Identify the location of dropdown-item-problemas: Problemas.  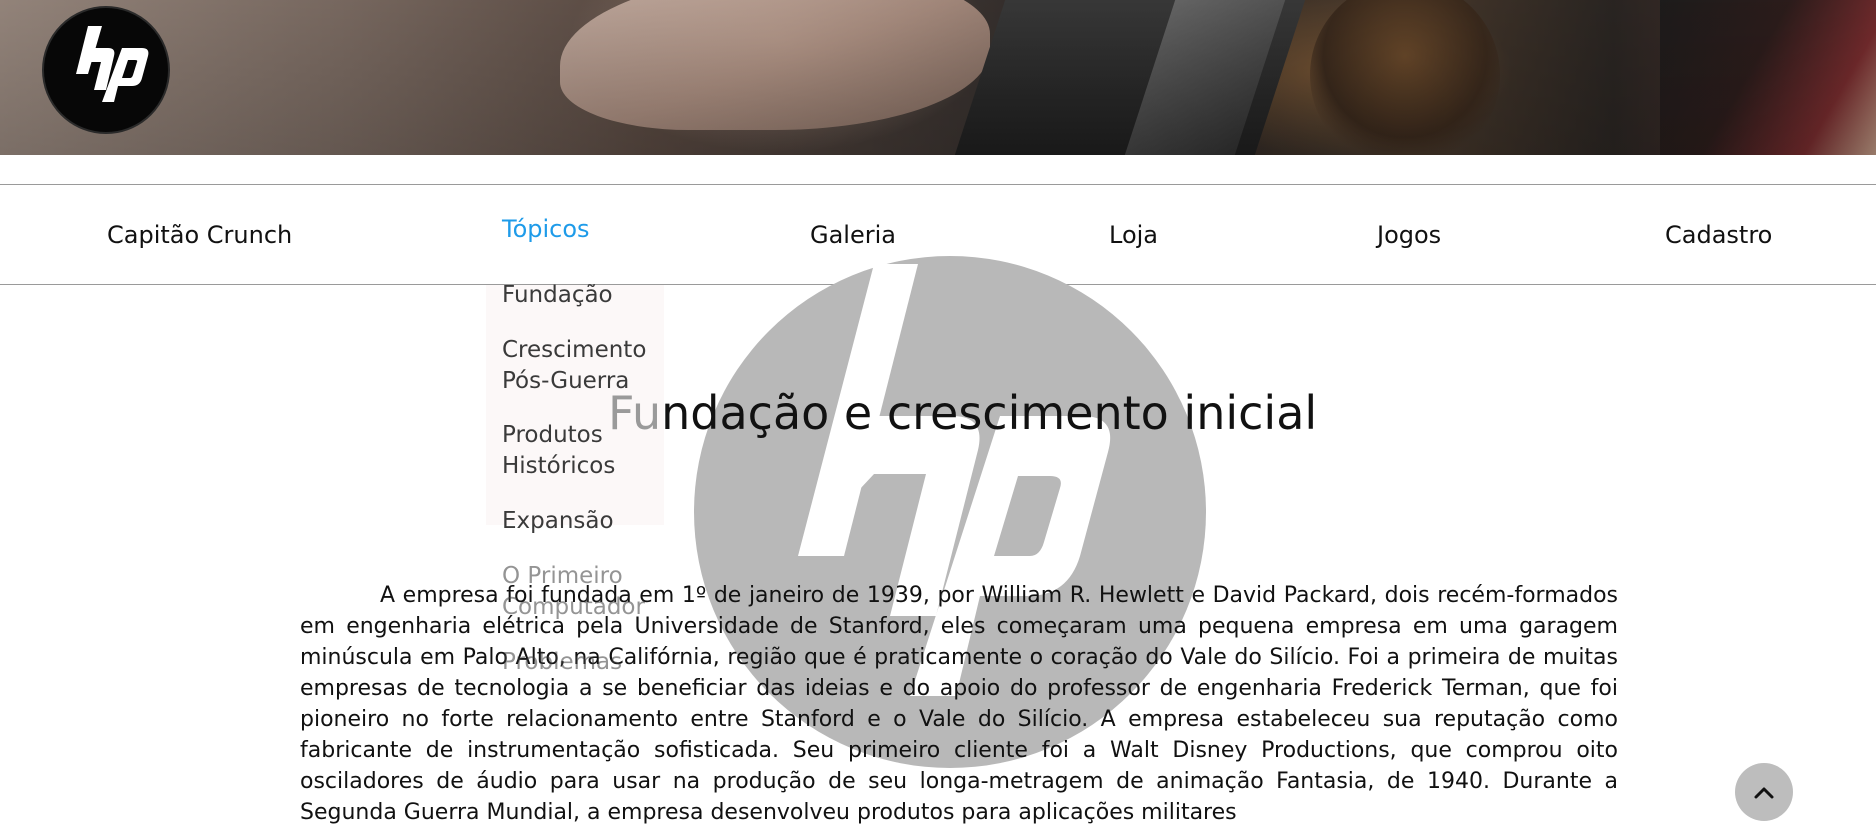
(587, 662).